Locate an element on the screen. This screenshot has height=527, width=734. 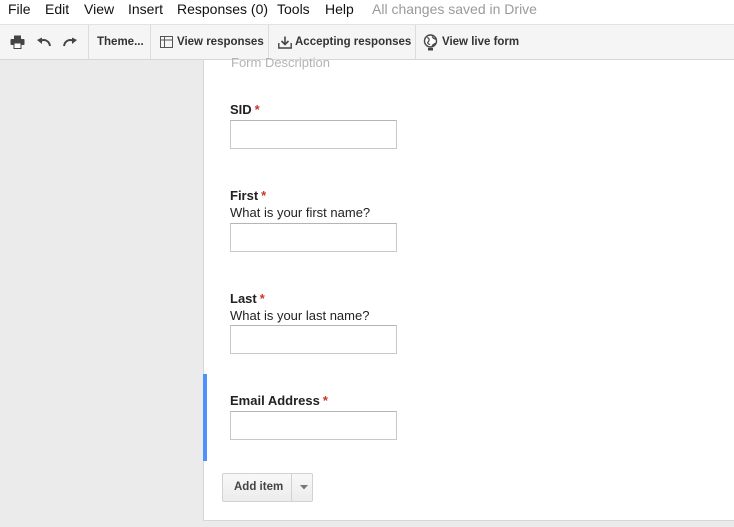
sid-input is located at coordinates (313, 134).